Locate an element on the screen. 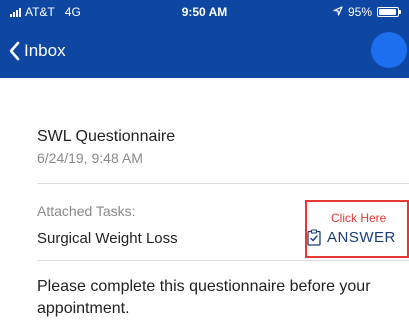 Image resolution: width=409 pixels, height=325 pixels. message-date: 6/24/19, 9:48 AM is located at coordinates (90, 158).